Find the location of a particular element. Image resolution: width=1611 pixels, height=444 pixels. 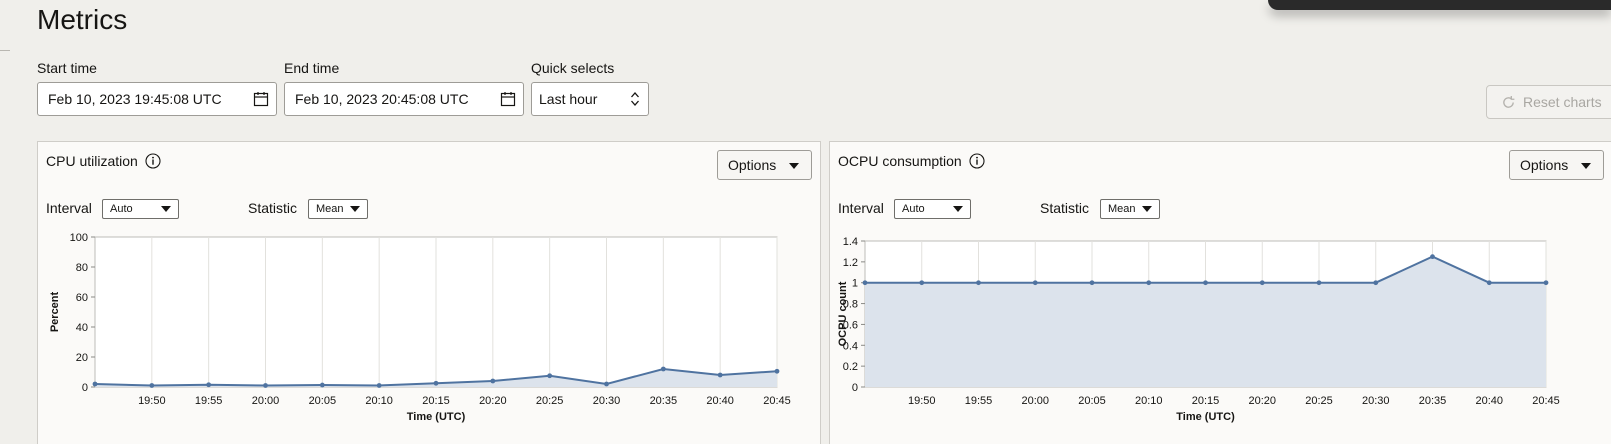

panel-title: OCPU consumption is located at coordinates (911, 161).